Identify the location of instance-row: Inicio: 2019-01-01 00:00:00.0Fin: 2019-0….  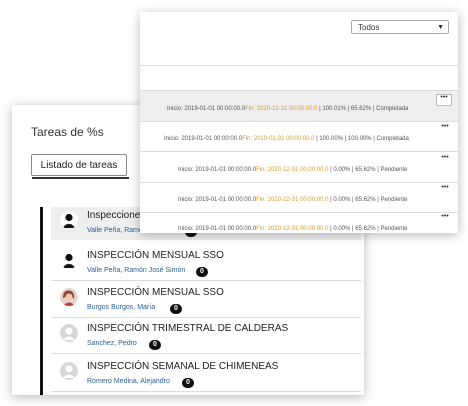
(299, 136).